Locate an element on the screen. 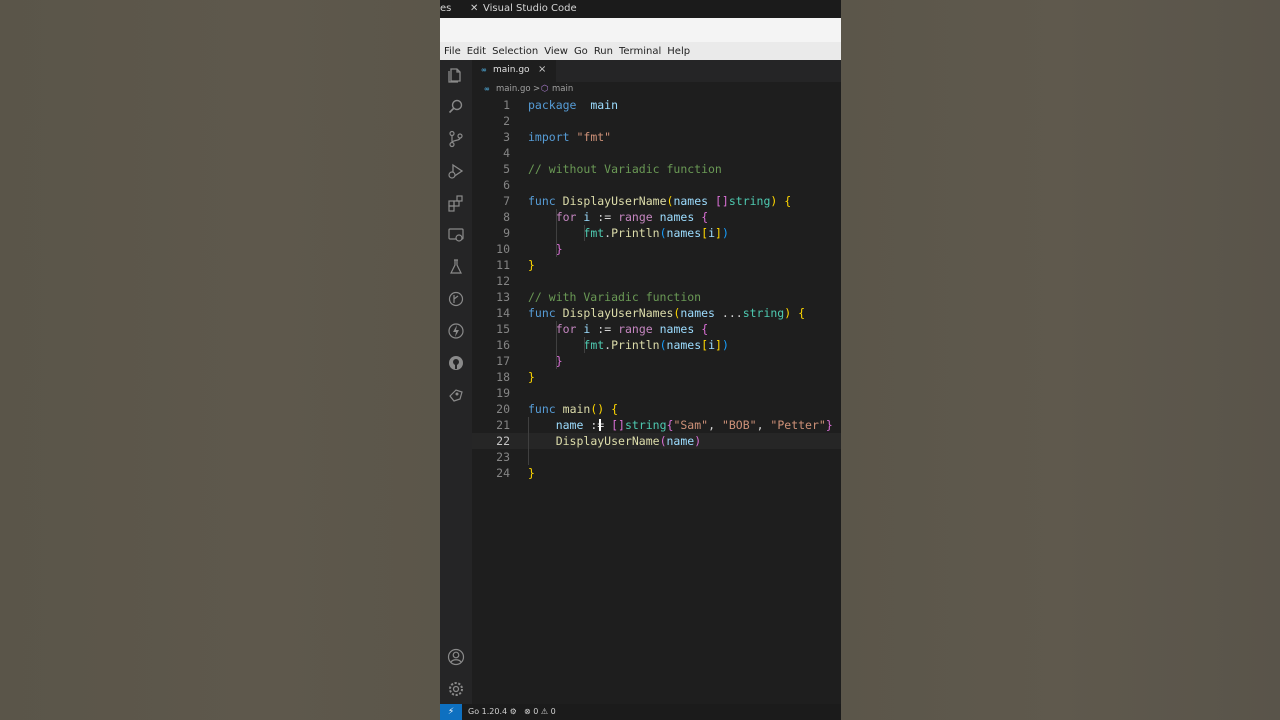  menu-view: View is located at coordinates (556, 51).